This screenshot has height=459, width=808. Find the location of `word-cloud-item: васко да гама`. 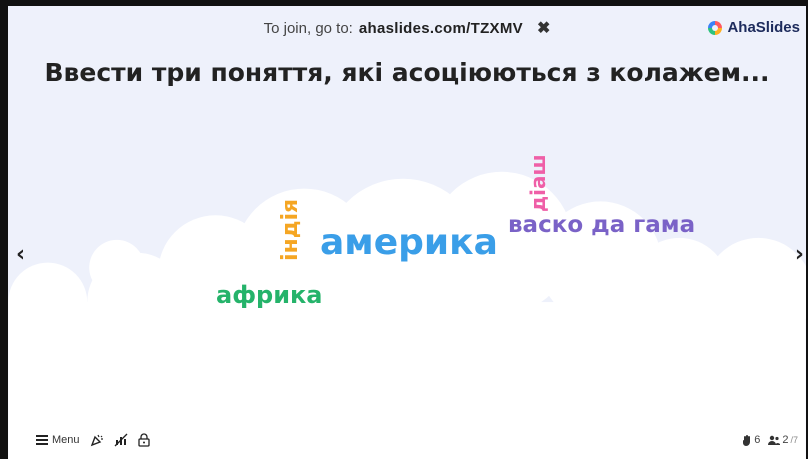

word-cloud-item: васко да гама is located at coordinates (602, 225).